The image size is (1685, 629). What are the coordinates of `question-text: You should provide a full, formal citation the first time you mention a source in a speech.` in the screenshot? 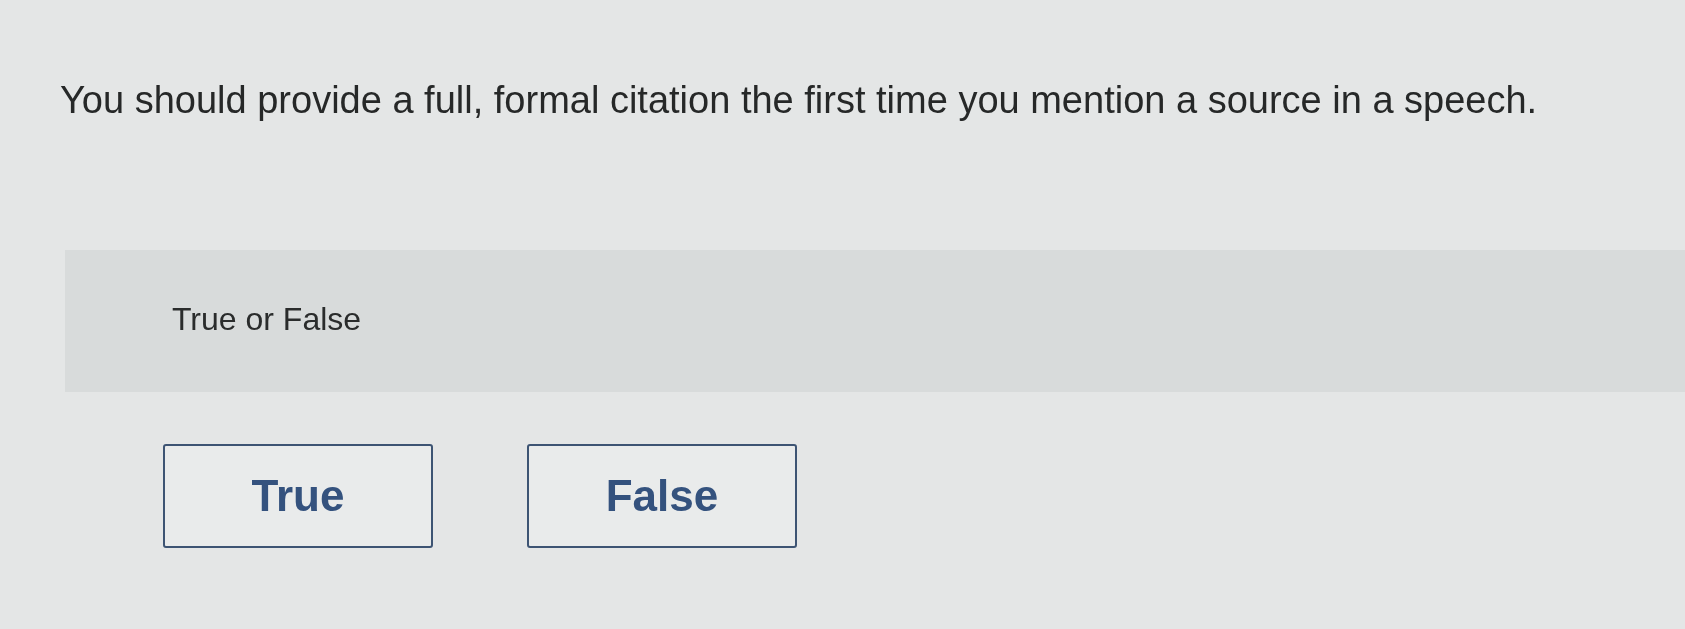 It's located at (799, 100).